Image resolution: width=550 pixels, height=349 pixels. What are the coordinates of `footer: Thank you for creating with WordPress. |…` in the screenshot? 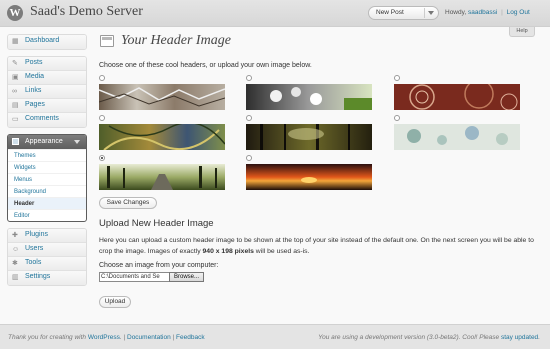 It's located at (275, 336).